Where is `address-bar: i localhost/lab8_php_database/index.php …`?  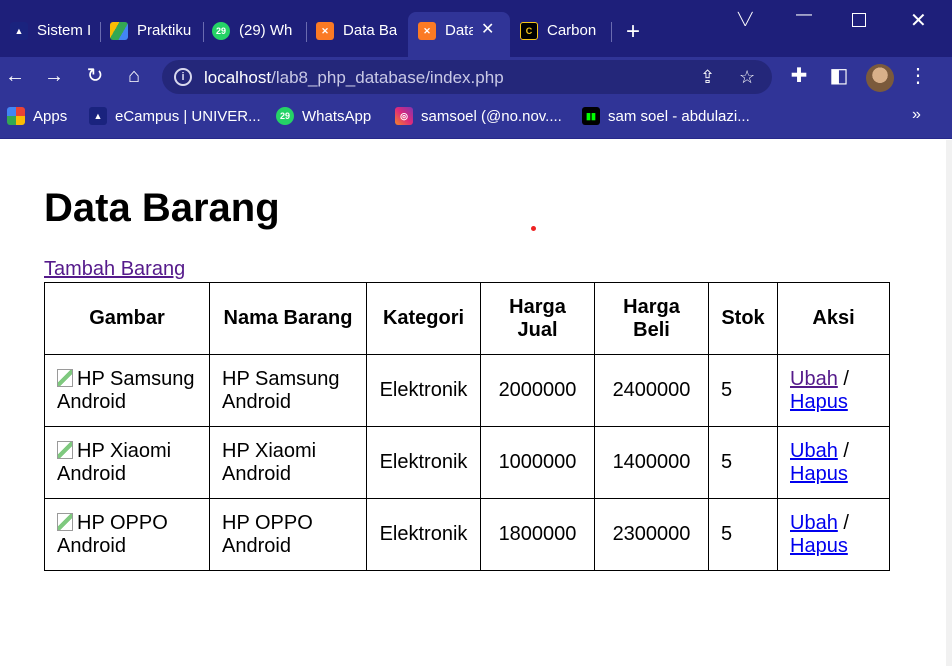 address-bar: i localhost/lab8_php_database/index.php … is located at coordinates (467, 77).